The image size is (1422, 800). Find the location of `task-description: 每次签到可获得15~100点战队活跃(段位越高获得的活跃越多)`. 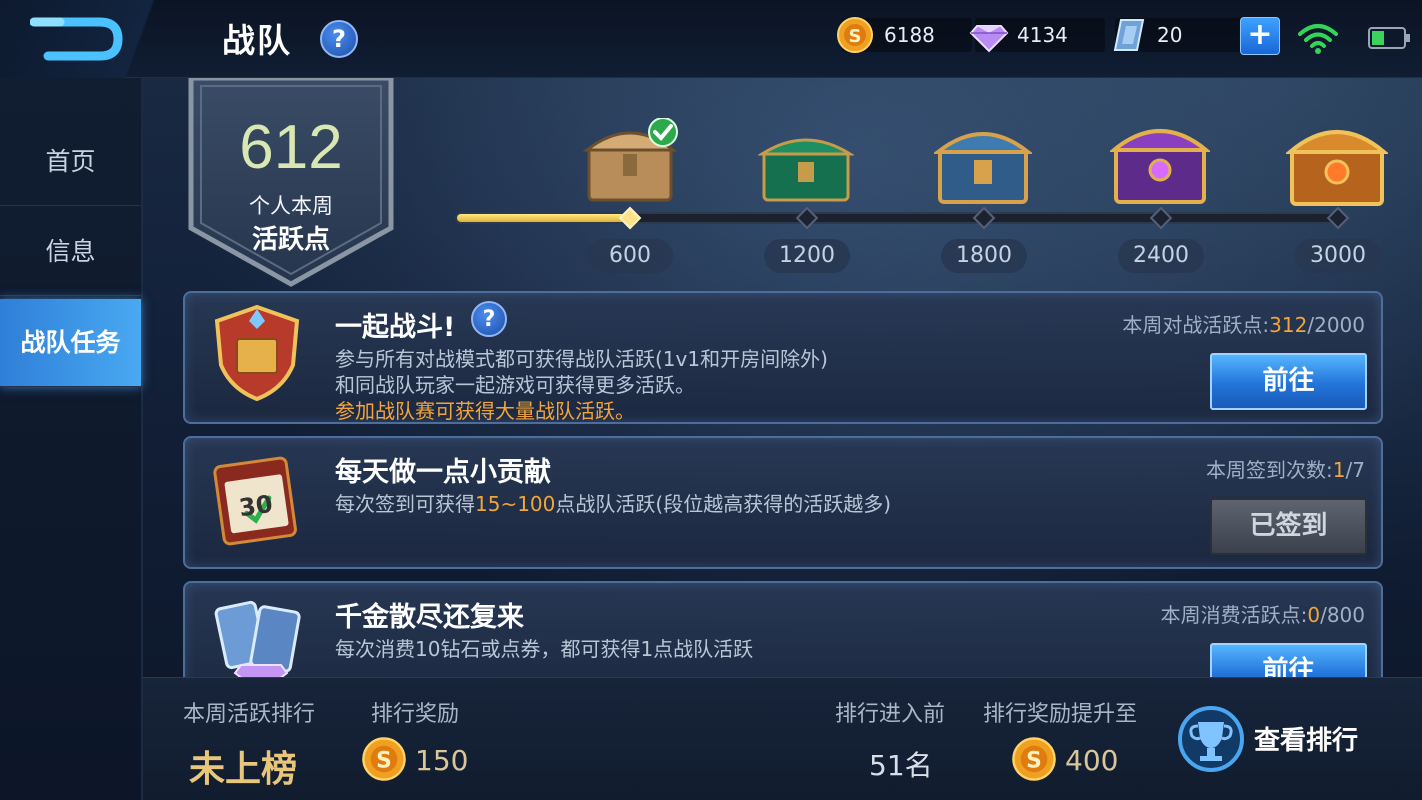

task-description: 每次签到可获得15~100点战队活跃(段位越高获得的活跃越多) is located at coordinates (613, 502).